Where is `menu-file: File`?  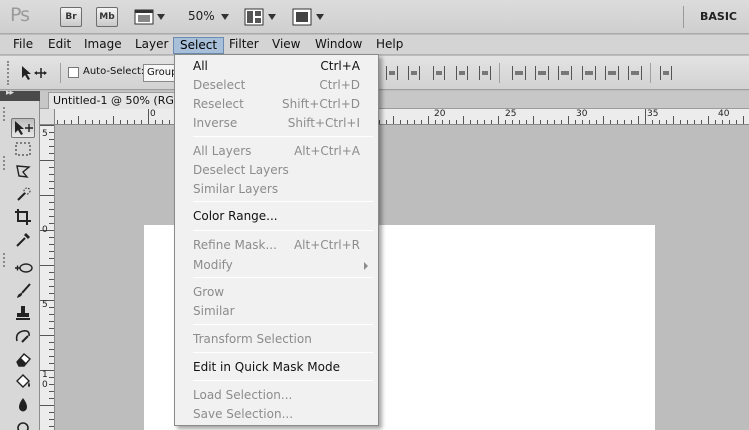 menu-file: File is located at coordinates (23, 45).